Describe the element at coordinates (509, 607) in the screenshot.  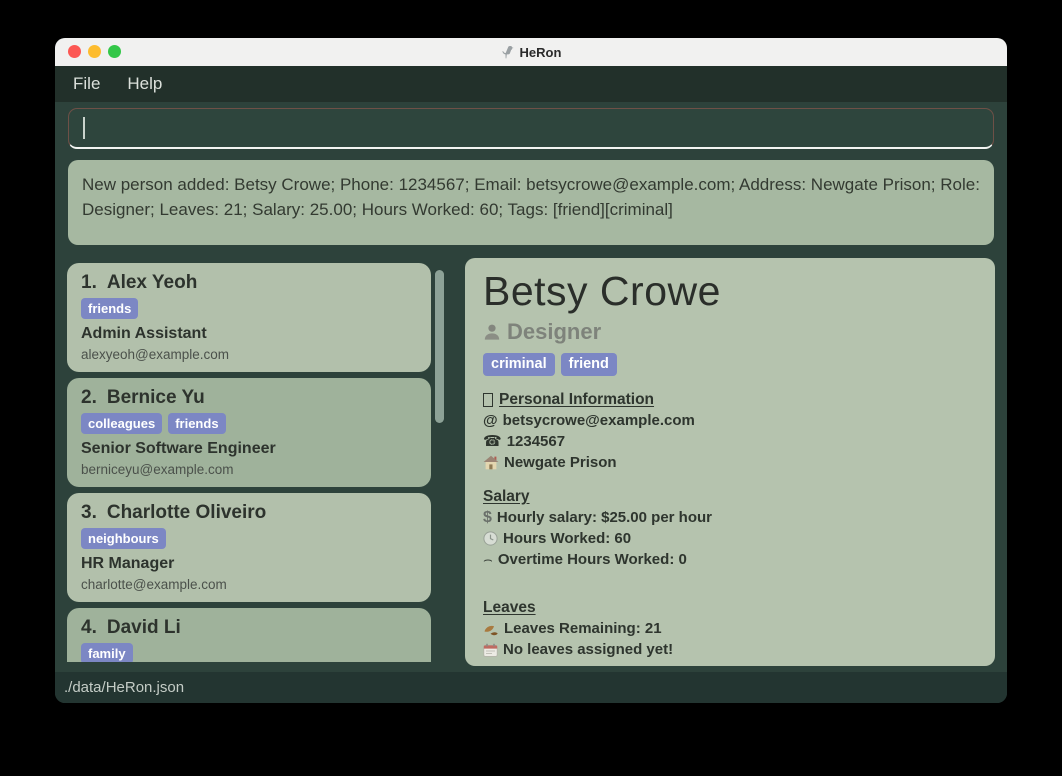
I see `leaves-heading: Leaves` at that location.